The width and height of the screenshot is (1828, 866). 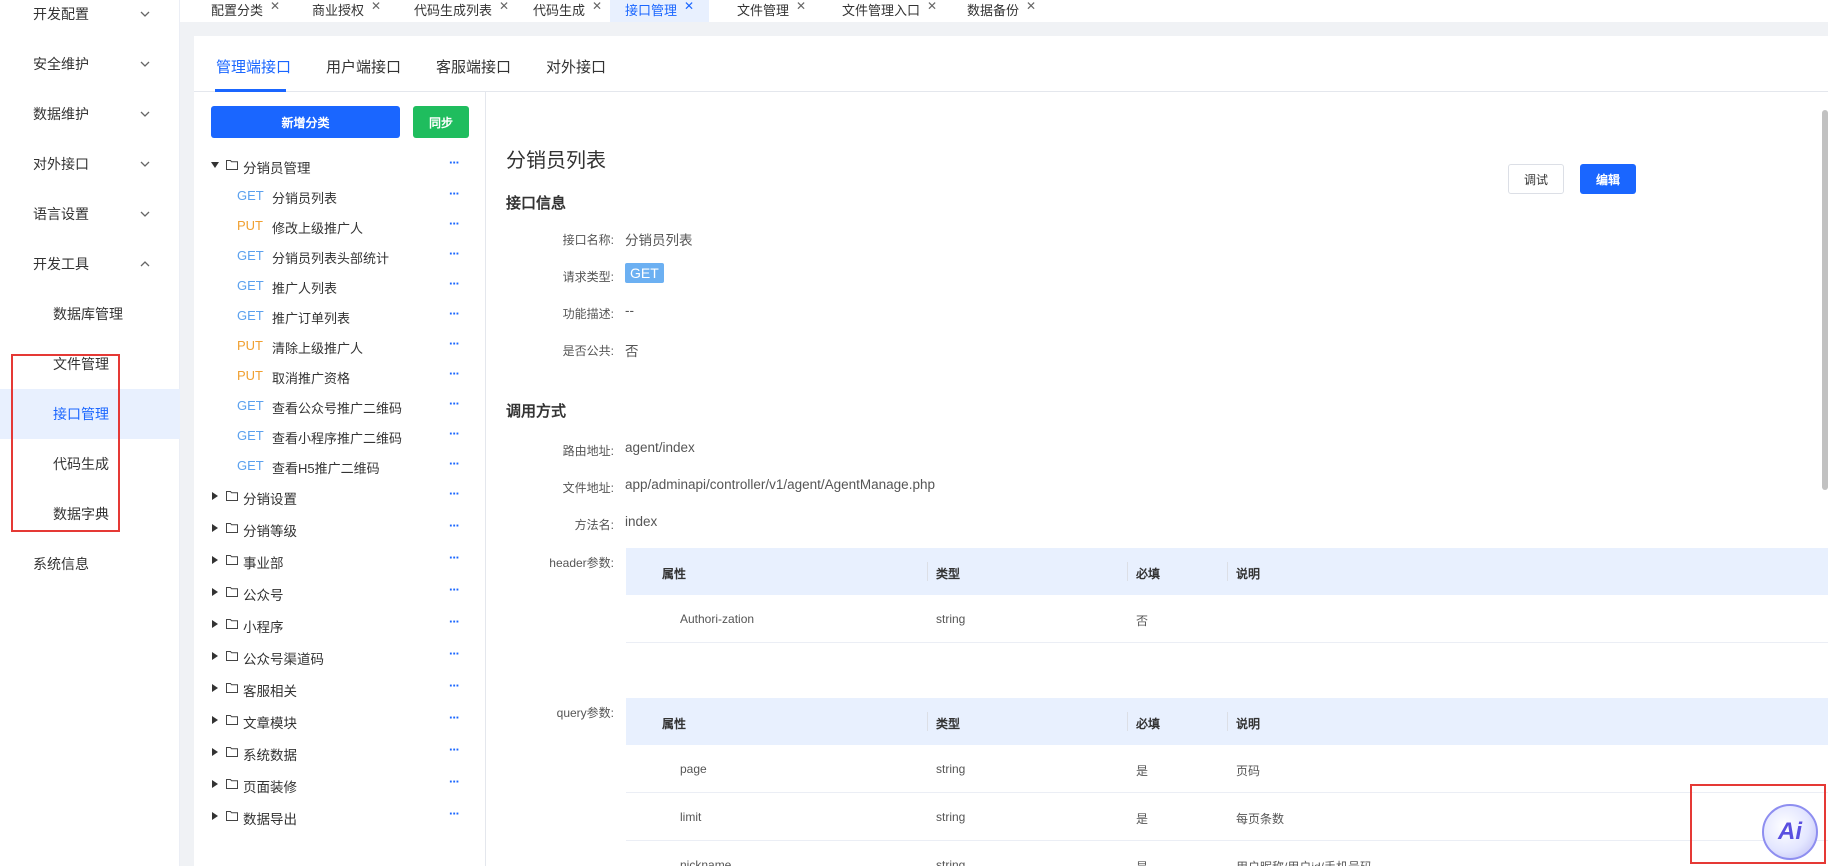 What do you see at coordinates (576, 66) in the screenshot?
I see `subtab-3: 对外接口` at bounding box center [576, 66].